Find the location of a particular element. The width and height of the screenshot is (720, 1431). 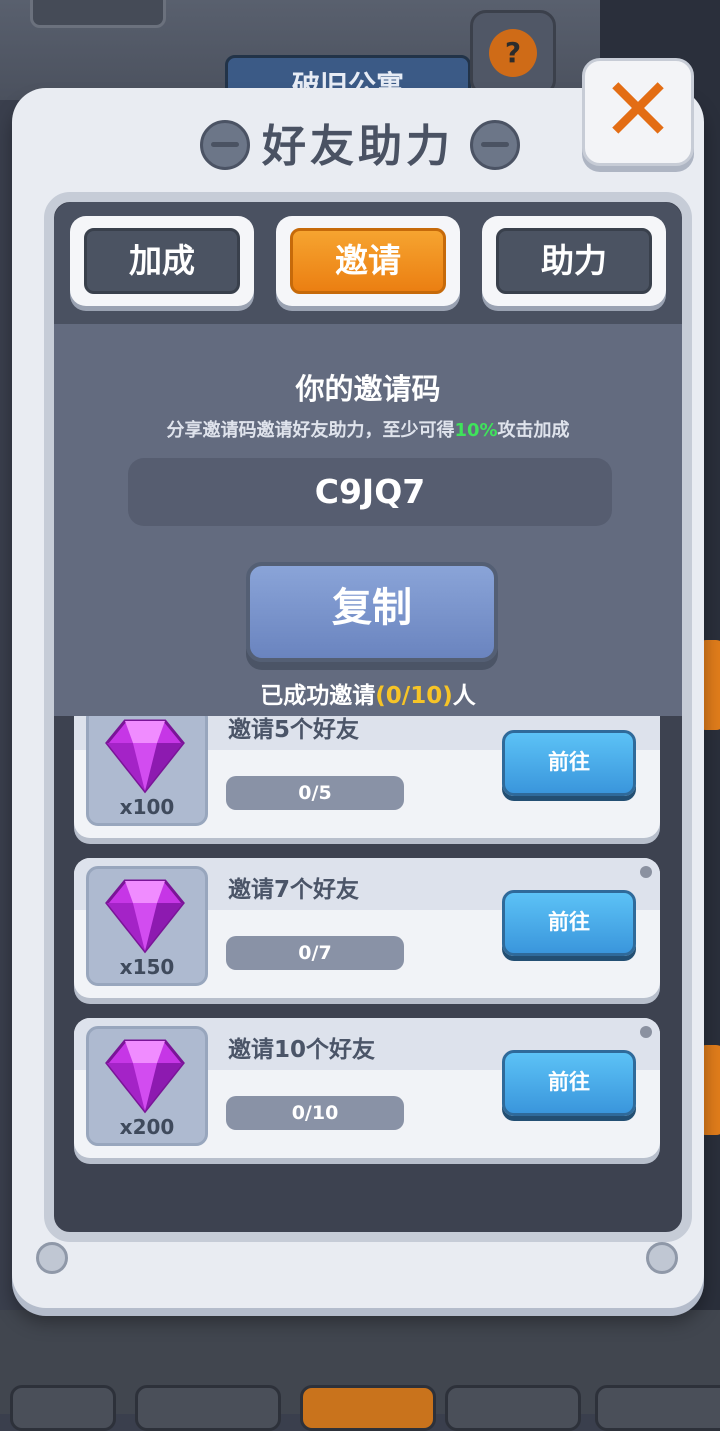

close-icon: ✕ is located at coordinates (638, 109).